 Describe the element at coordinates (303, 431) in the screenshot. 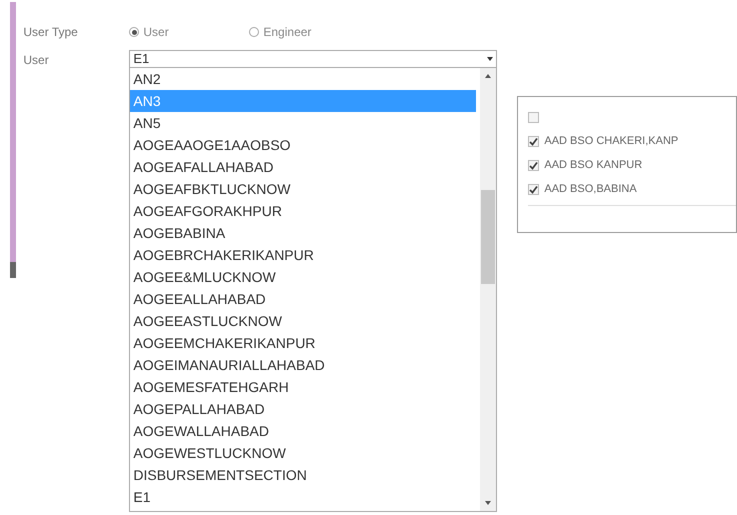

I see `option: AOGEWALLAHABAD` at that location.